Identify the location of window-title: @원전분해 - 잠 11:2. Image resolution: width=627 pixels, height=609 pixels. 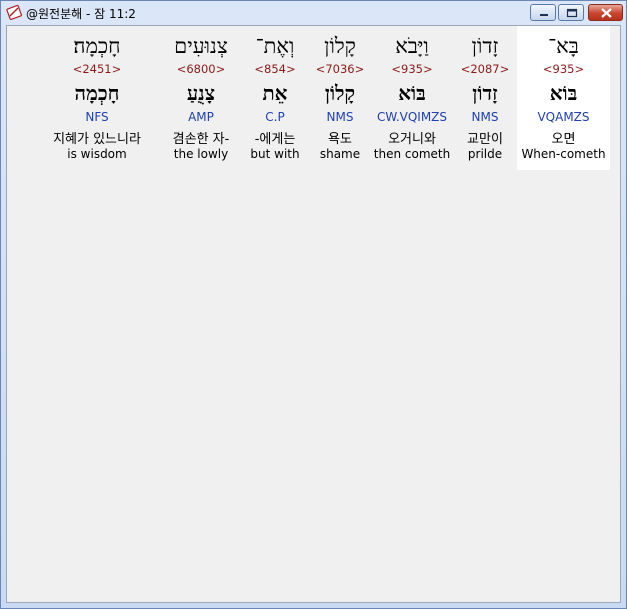
(81, 14).